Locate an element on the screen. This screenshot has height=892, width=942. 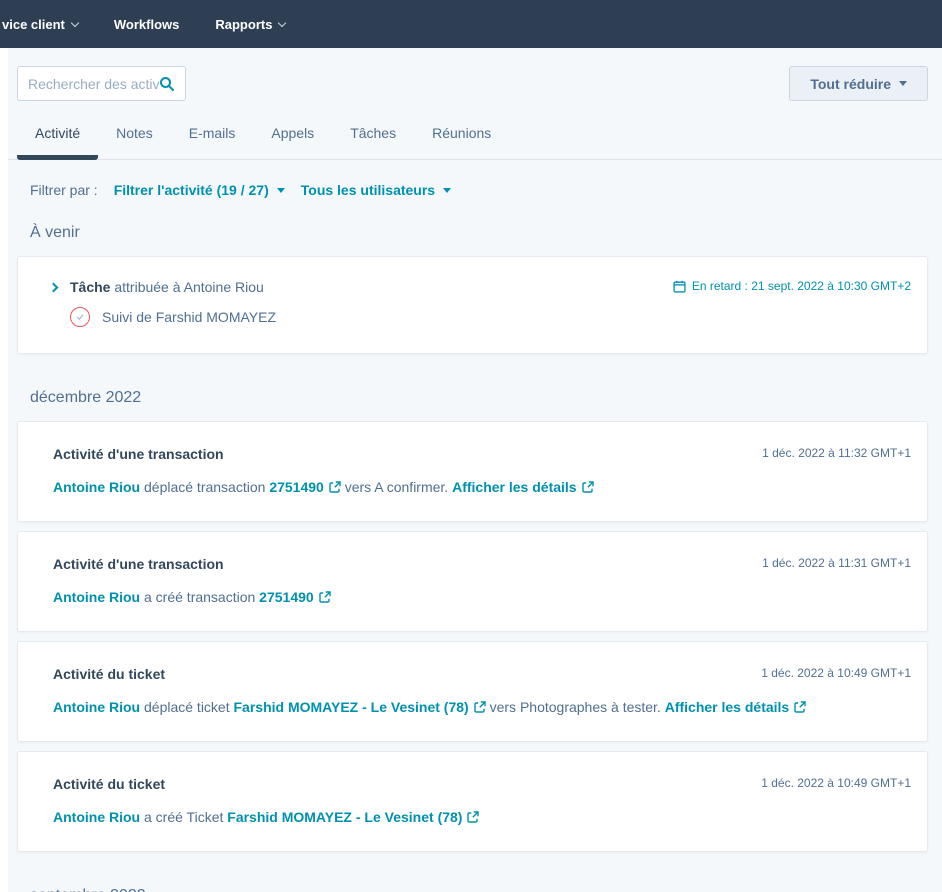
user-filter-dropdown: Tous les utilisateurs is located at coordinates (376, 190).